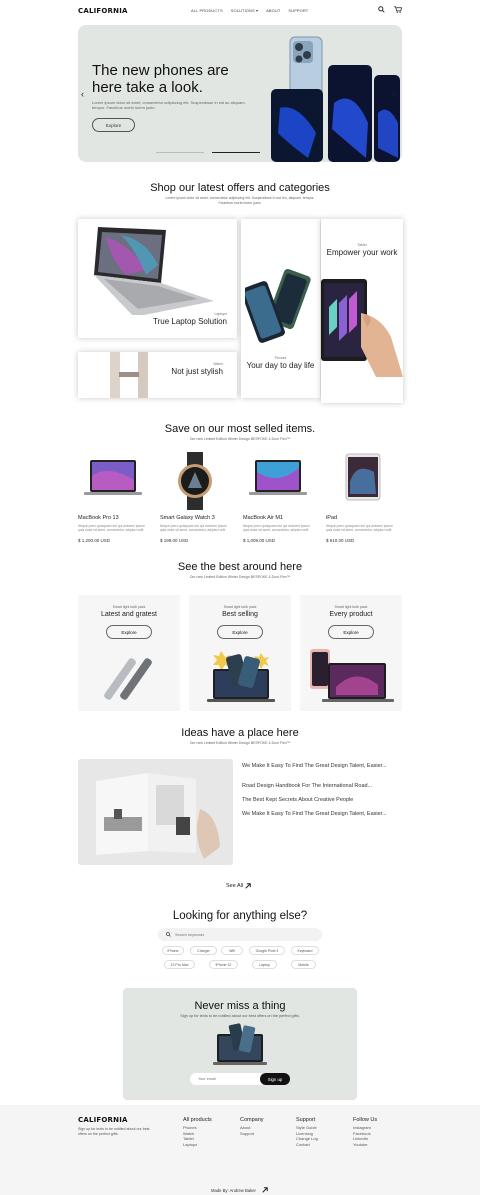 Image resolution: width=480 pixels, height=1195 pixels. I want to click on newsletter-title: Never miss a thing, so click(240, 1006).